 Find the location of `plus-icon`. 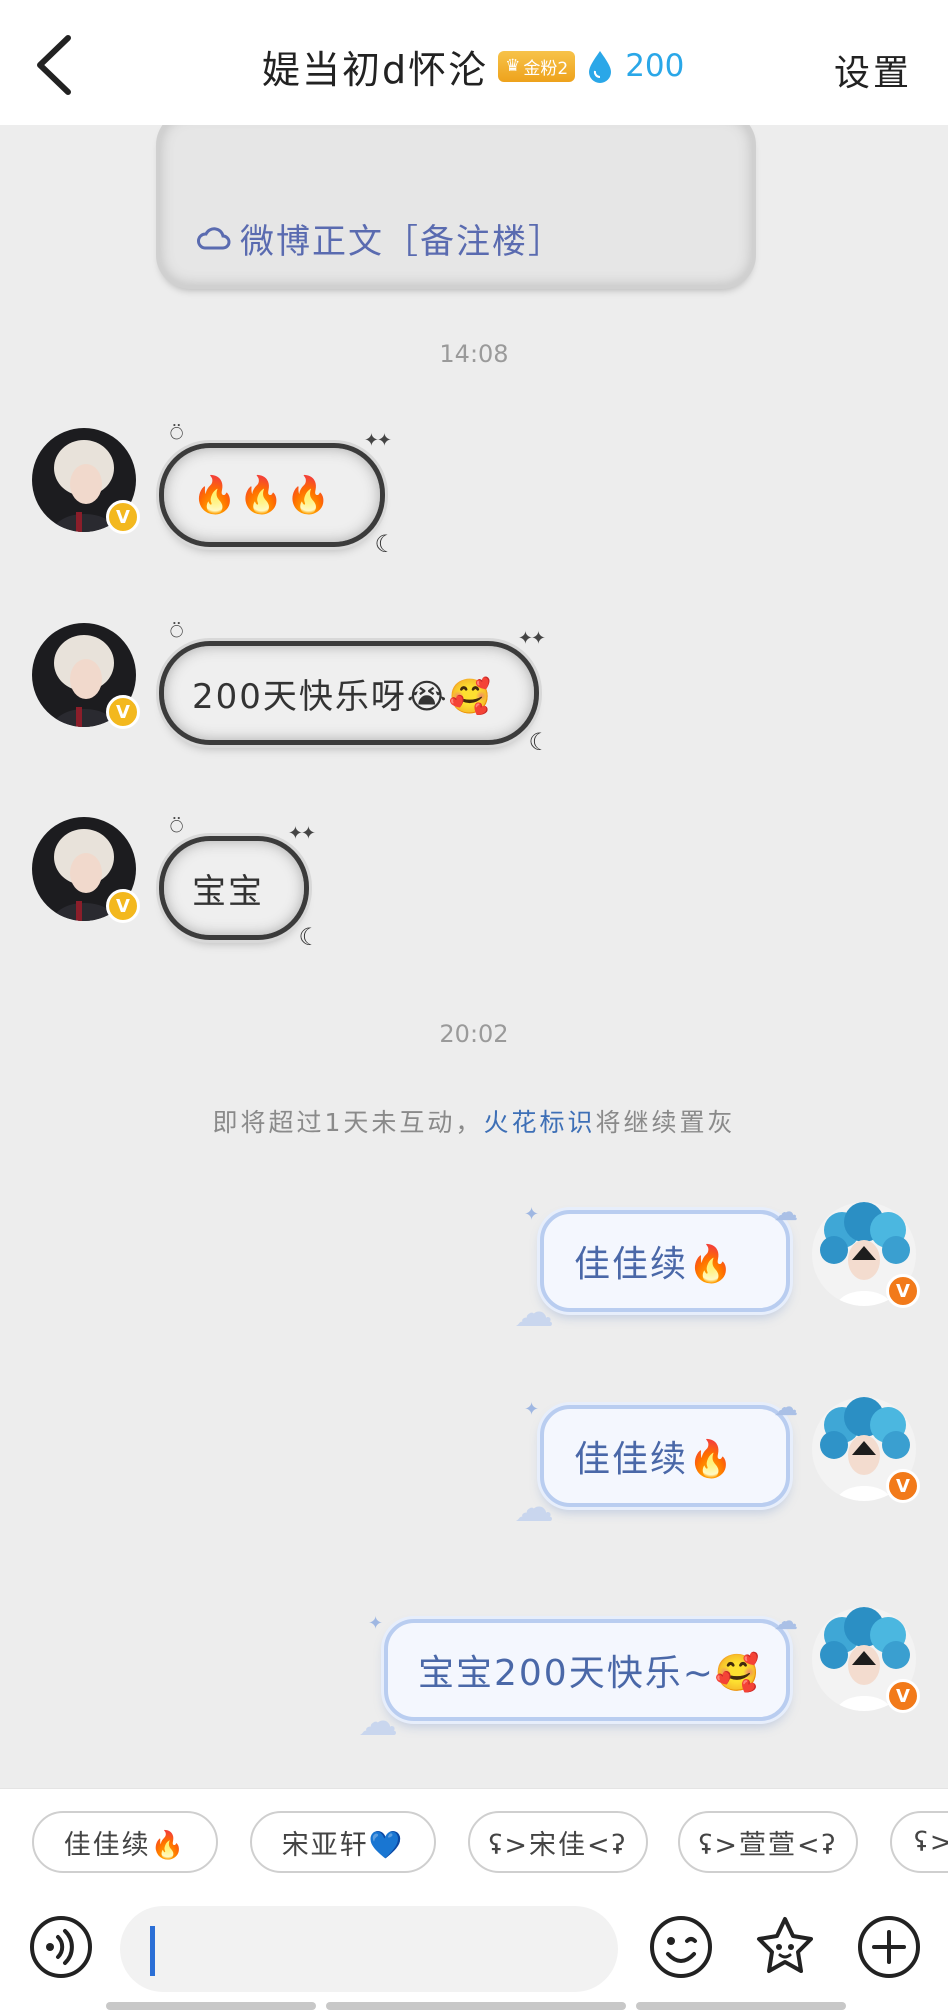

plus-icon is located at coordinates (889, 1947).